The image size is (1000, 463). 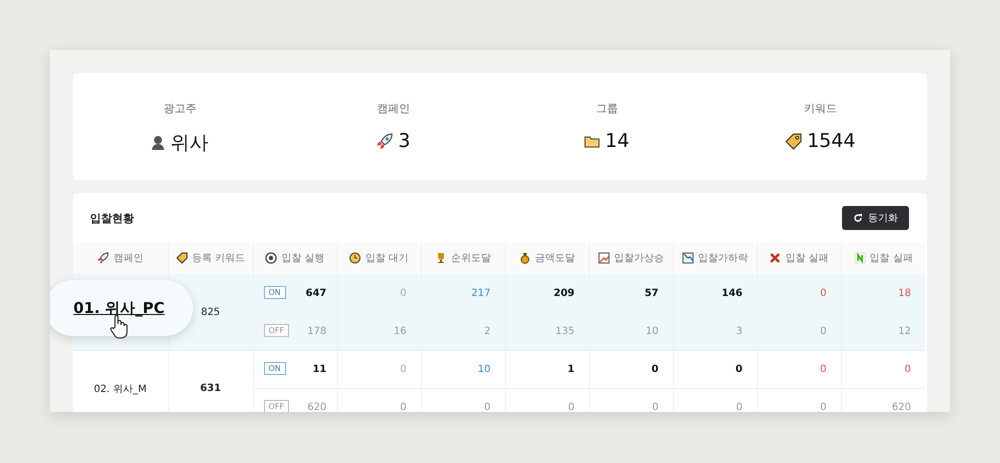 I want to click on keyword-count: 825, so click(x=210, y=312).